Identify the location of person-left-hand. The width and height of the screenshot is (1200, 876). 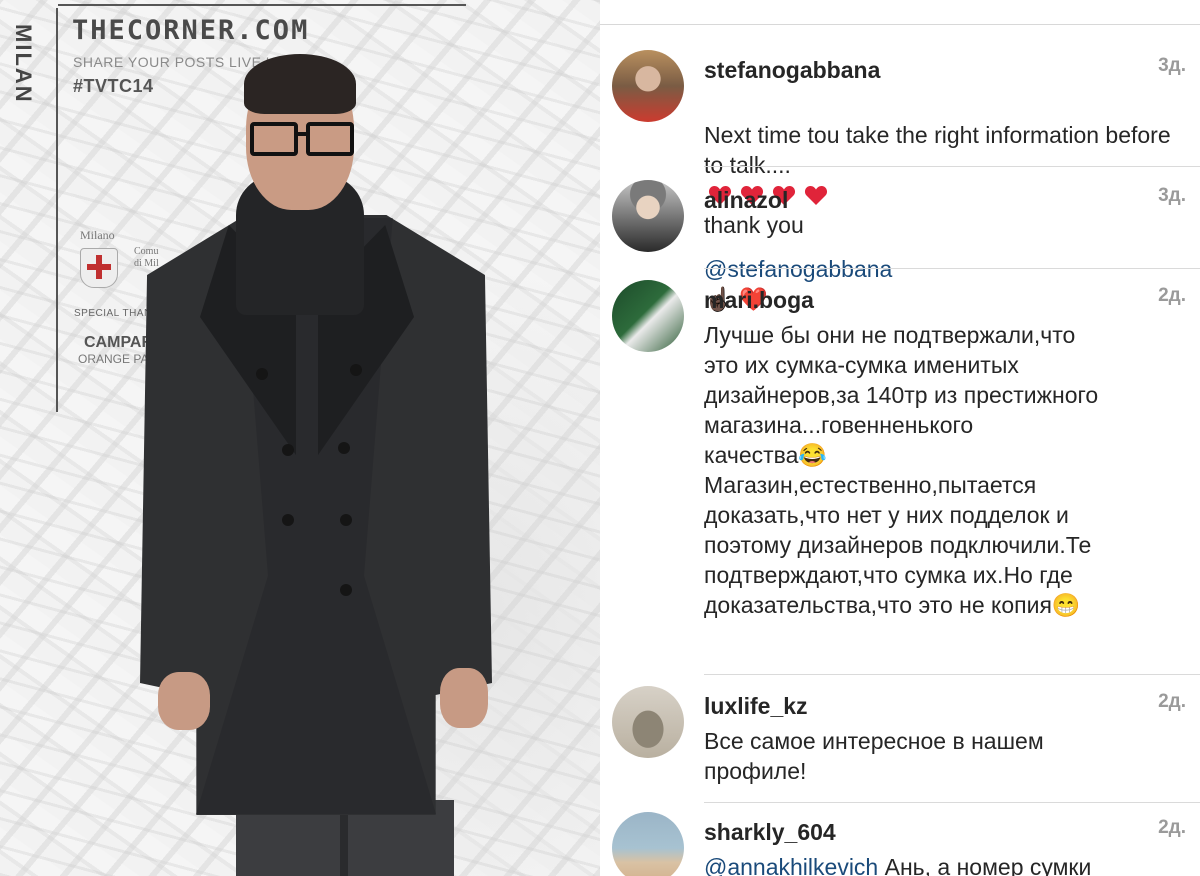
(184, 701).